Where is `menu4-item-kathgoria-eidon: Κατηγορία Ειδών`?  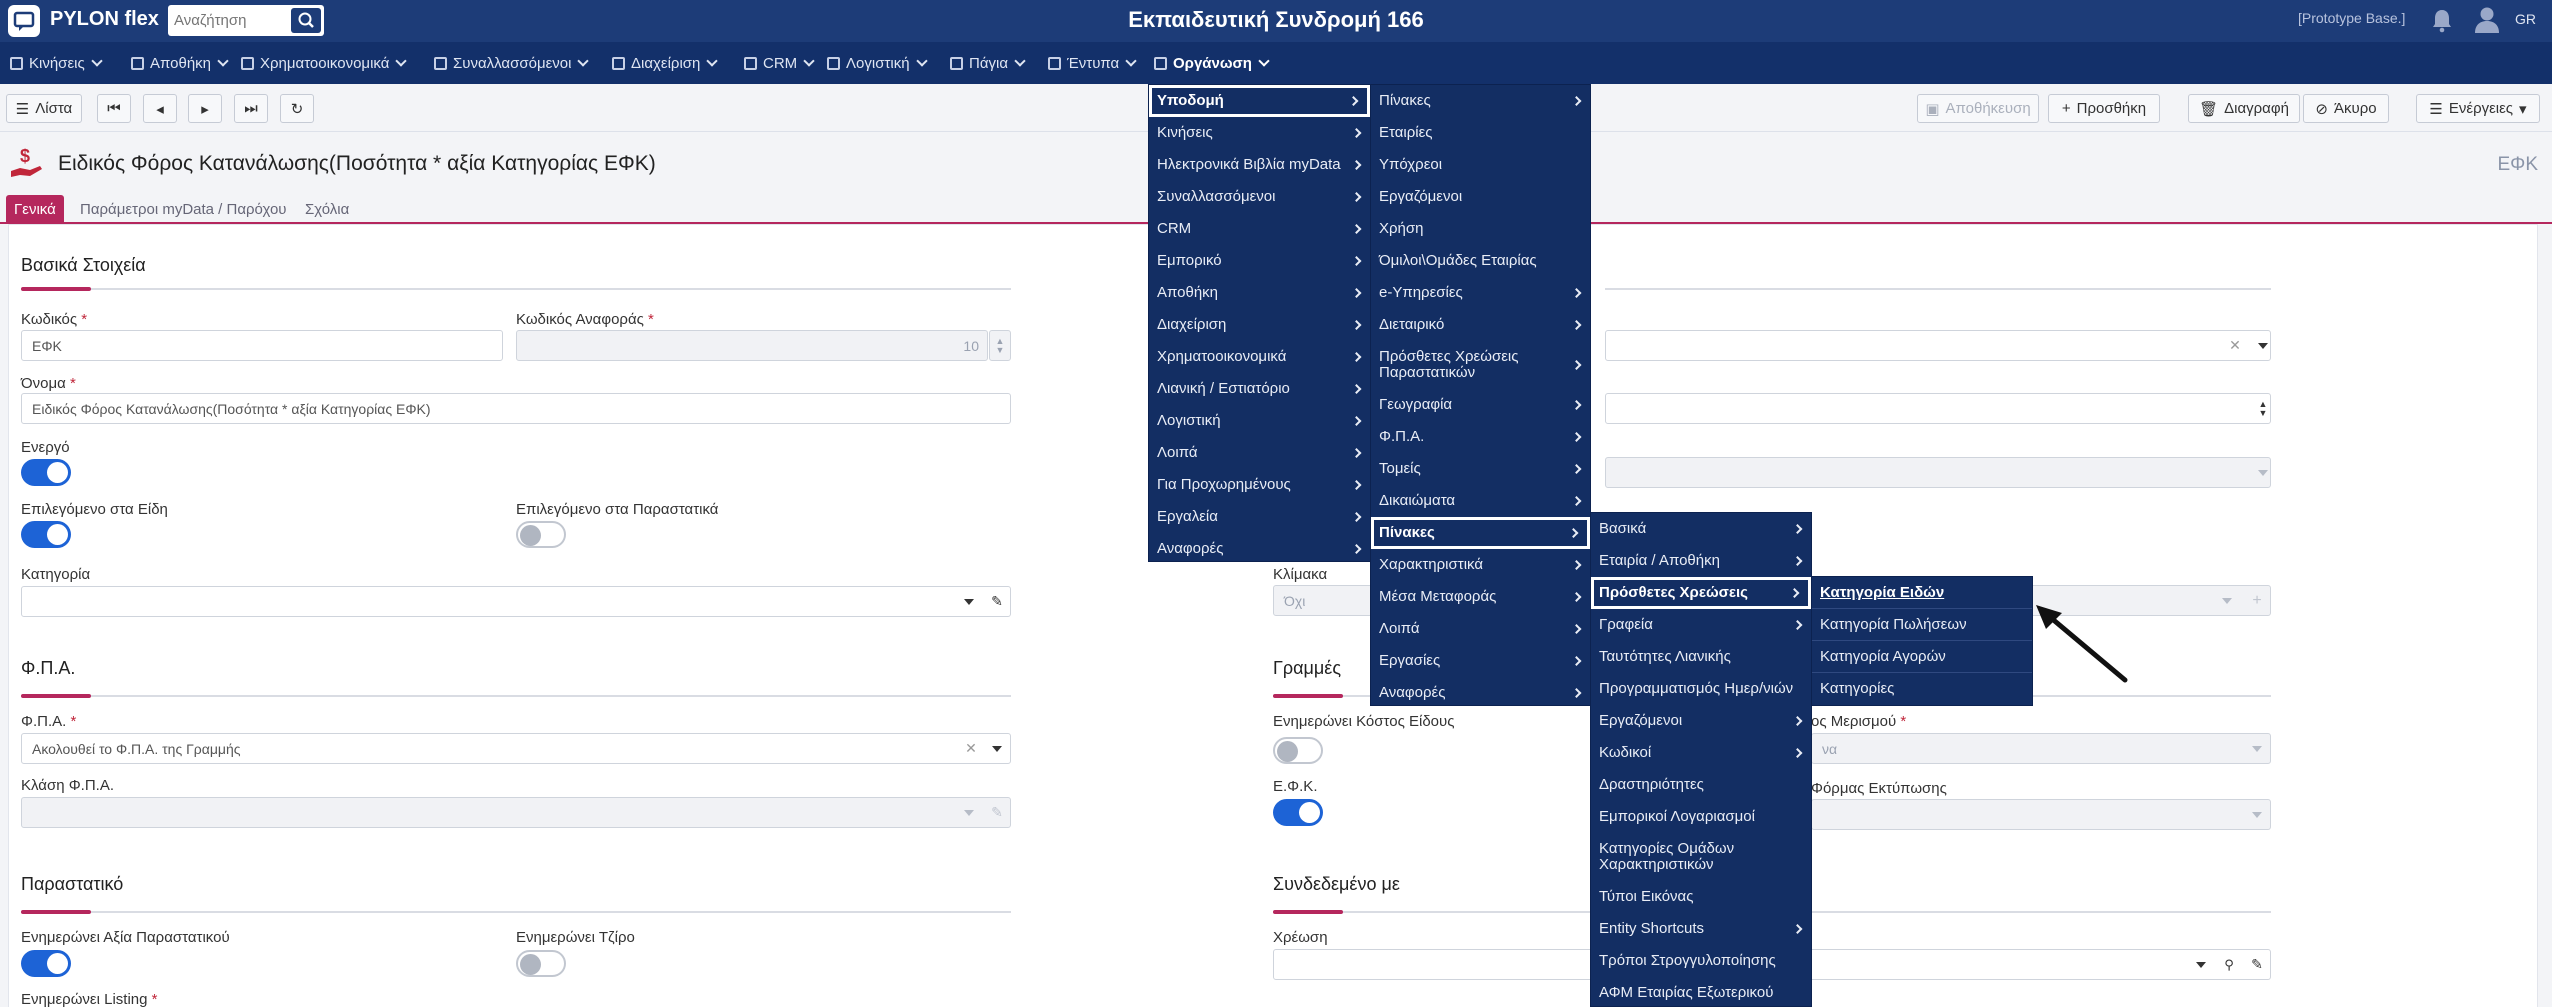
menu4-item-kathgoria-eidon: Κατηγορία Ειδών is located at coordinates (1922, 593).